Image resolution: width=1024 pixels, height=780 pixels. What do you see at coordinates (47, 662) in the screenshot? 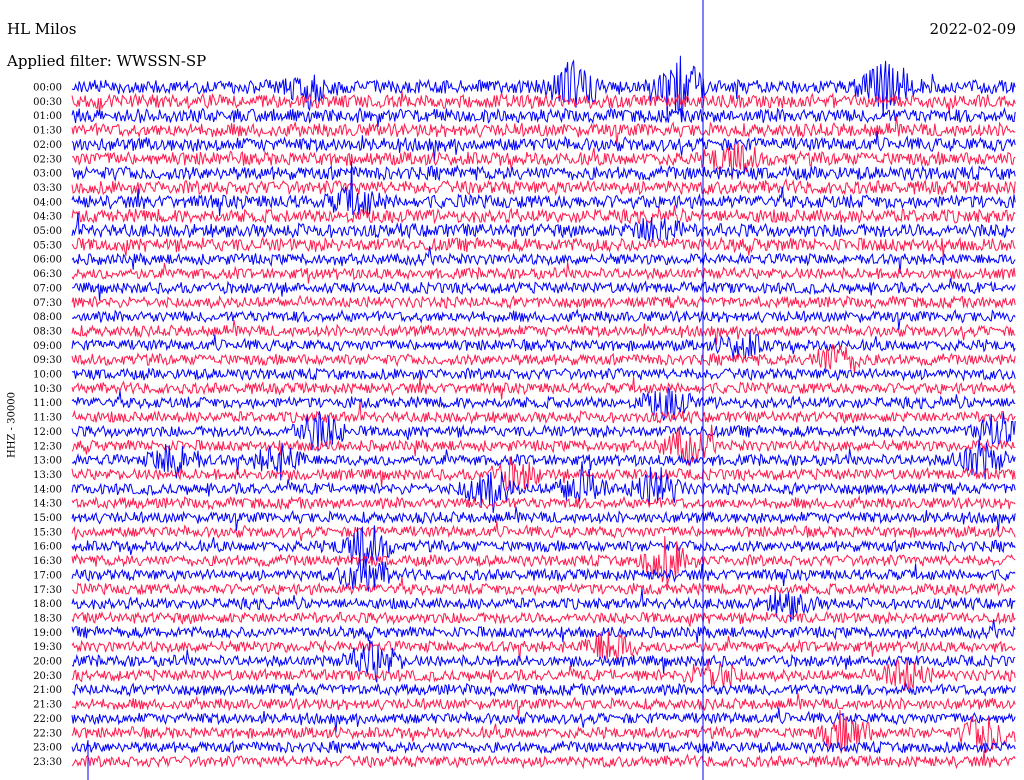
I see `time-tick-2000: 20:00` at bounding box center [47, 662].